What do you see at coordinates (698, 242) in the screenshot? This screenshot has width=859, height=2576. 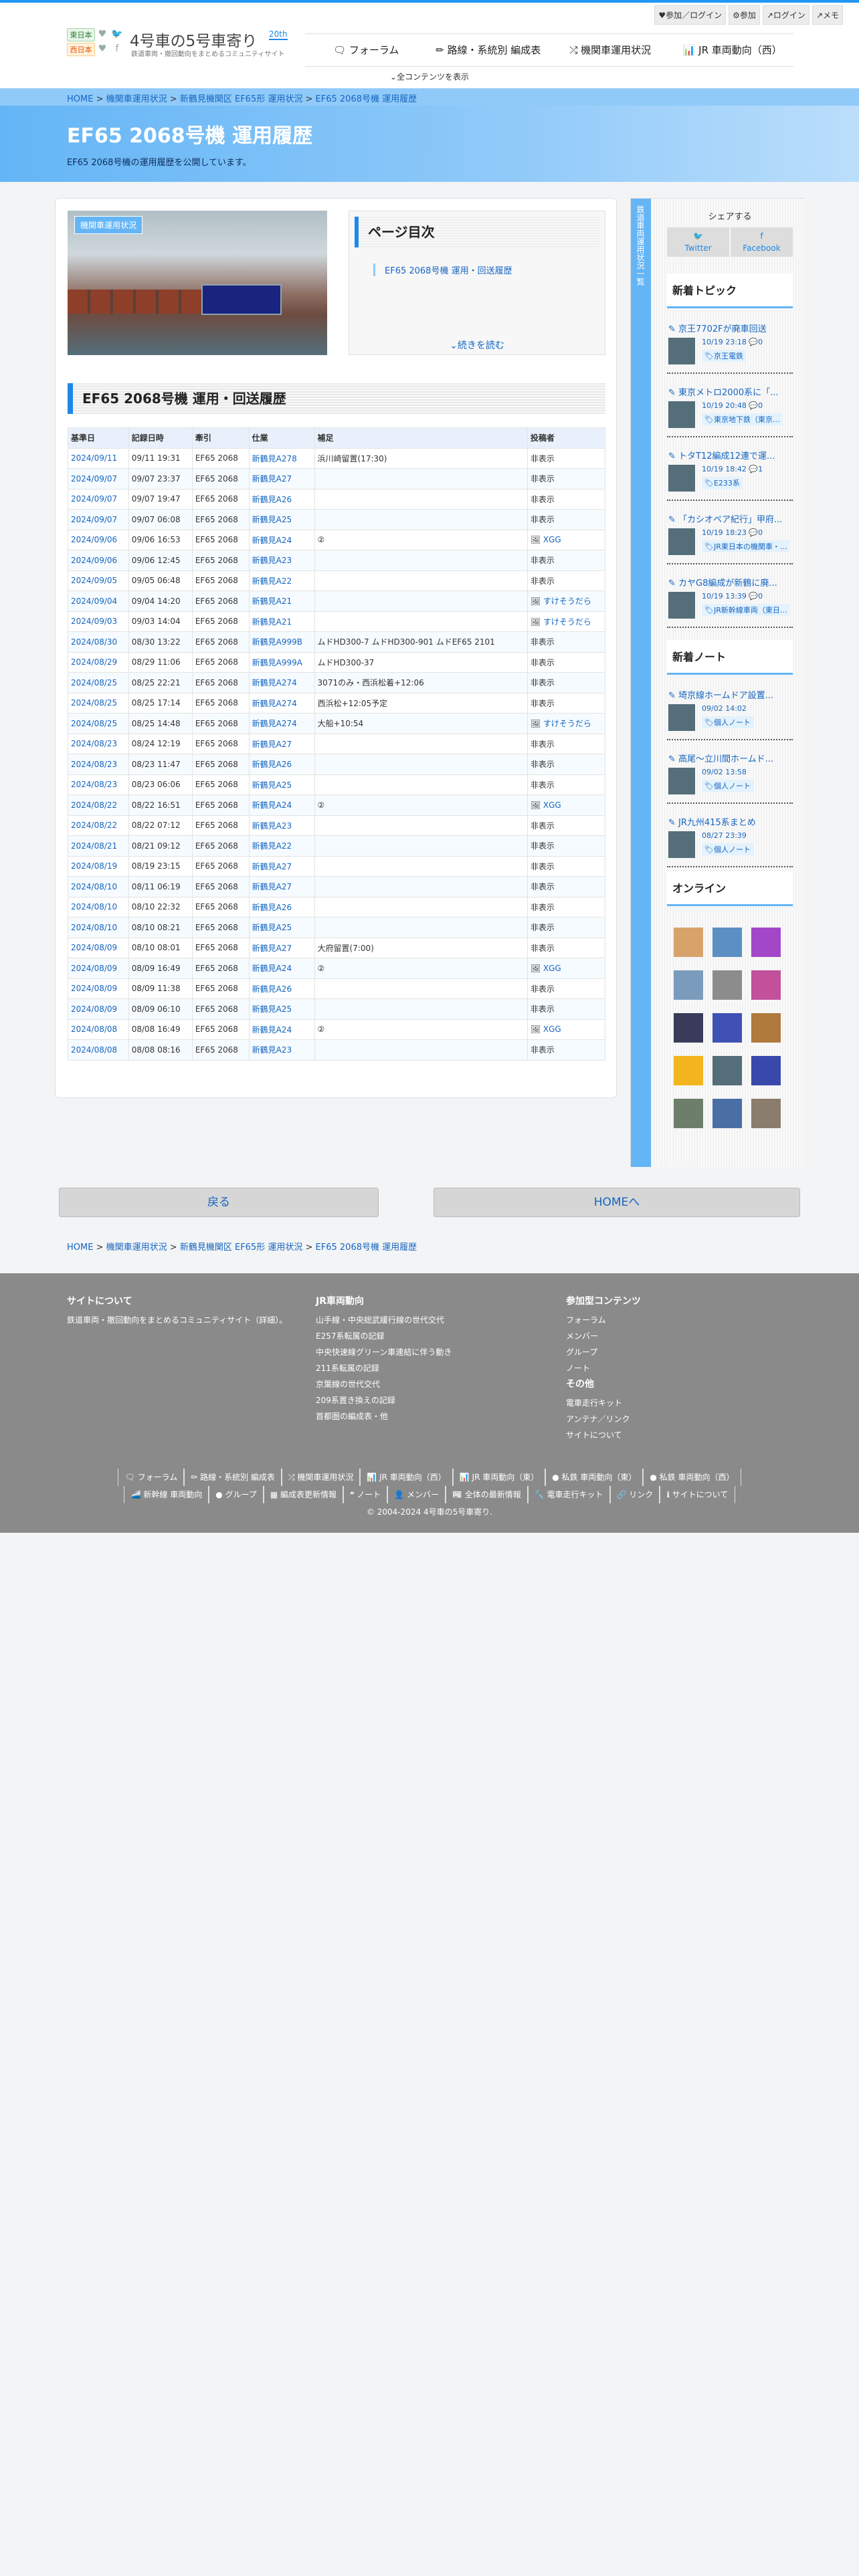 I see `twitter-share-button: 🐦 Twitter` at bounding box center [698, 242].